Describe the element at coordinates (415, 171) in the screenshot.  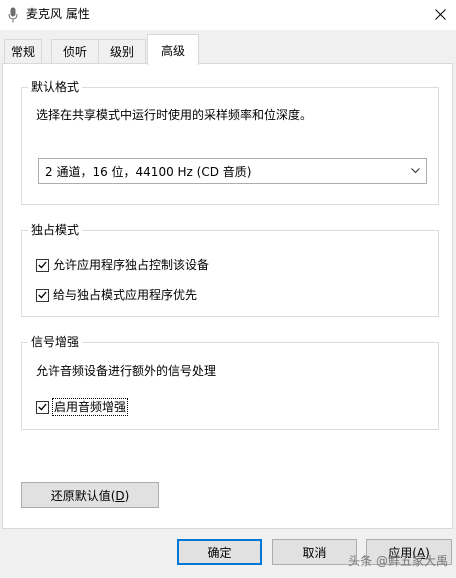
I see `chevron-down-icon` at that location.